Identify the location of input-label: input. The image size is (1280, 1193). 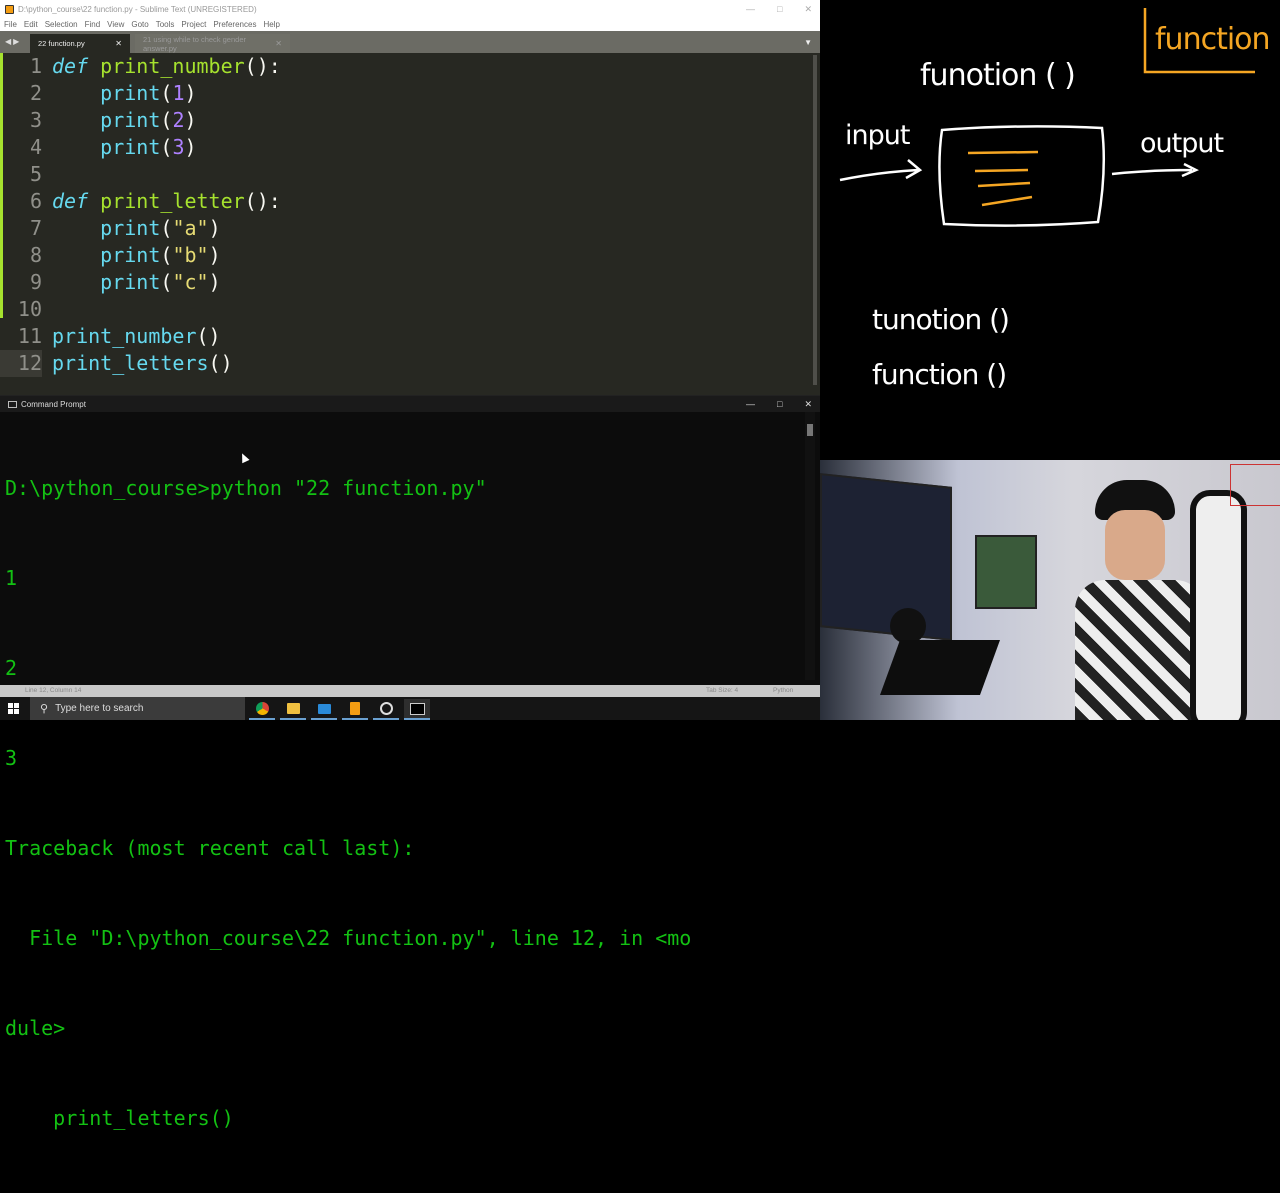
(877, 135).